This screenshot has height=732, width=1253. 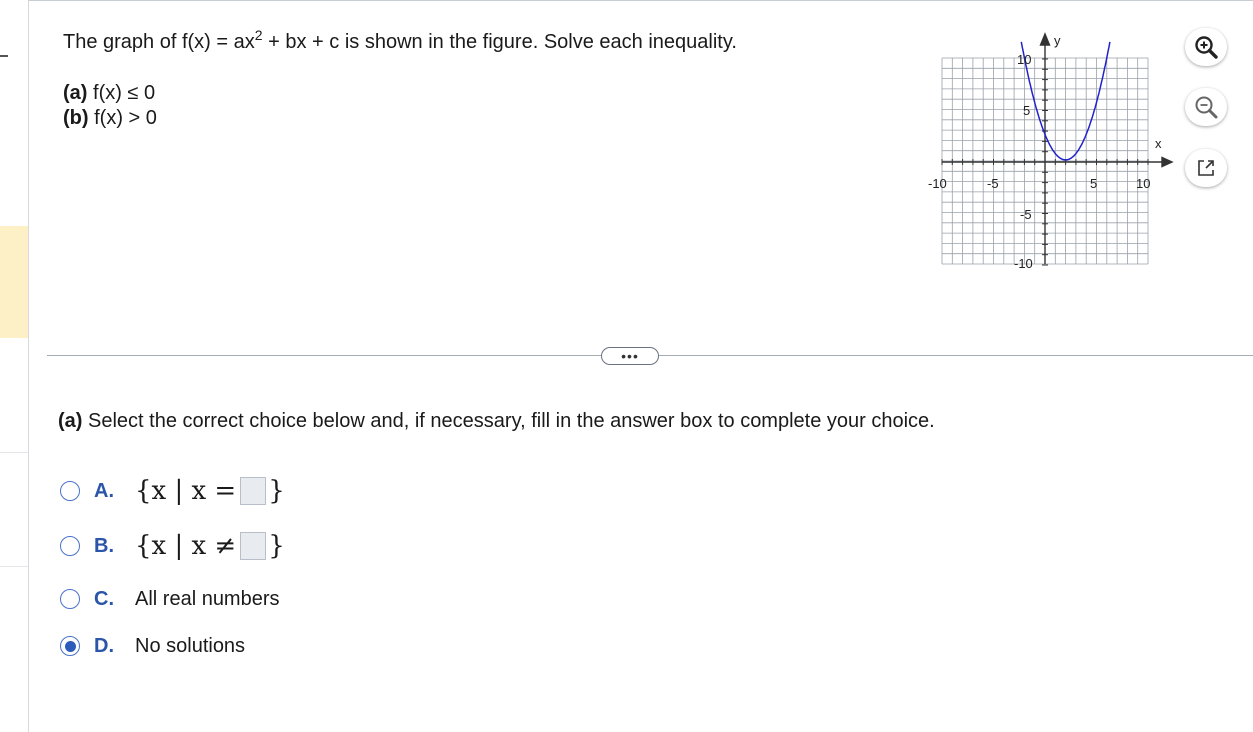 I want to click on choice-c: C. All real numbers, so click(x=170, y=599).